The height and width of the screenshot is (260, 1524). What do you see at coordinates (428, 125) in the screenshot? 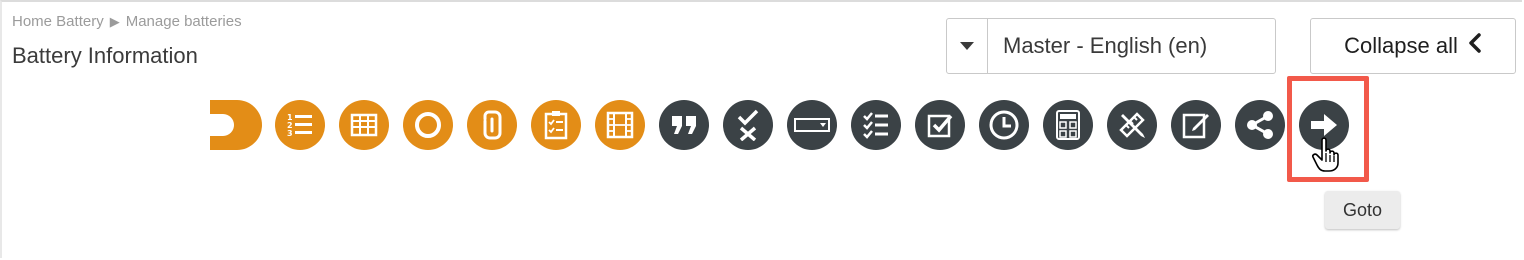
I see `circle-icon` at bounding box center [428, 125].